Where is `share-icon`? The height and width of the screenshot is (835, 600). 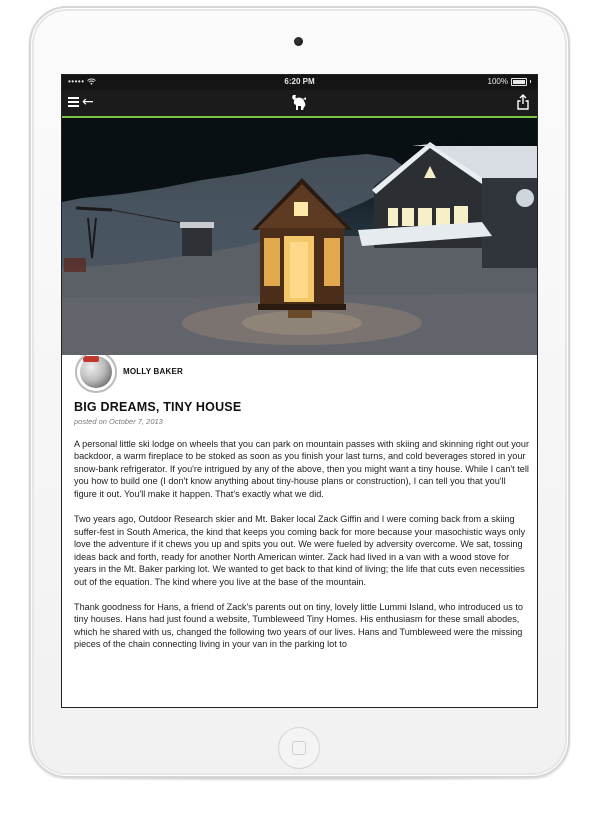 share-icon is located at coordinates (523, 104).